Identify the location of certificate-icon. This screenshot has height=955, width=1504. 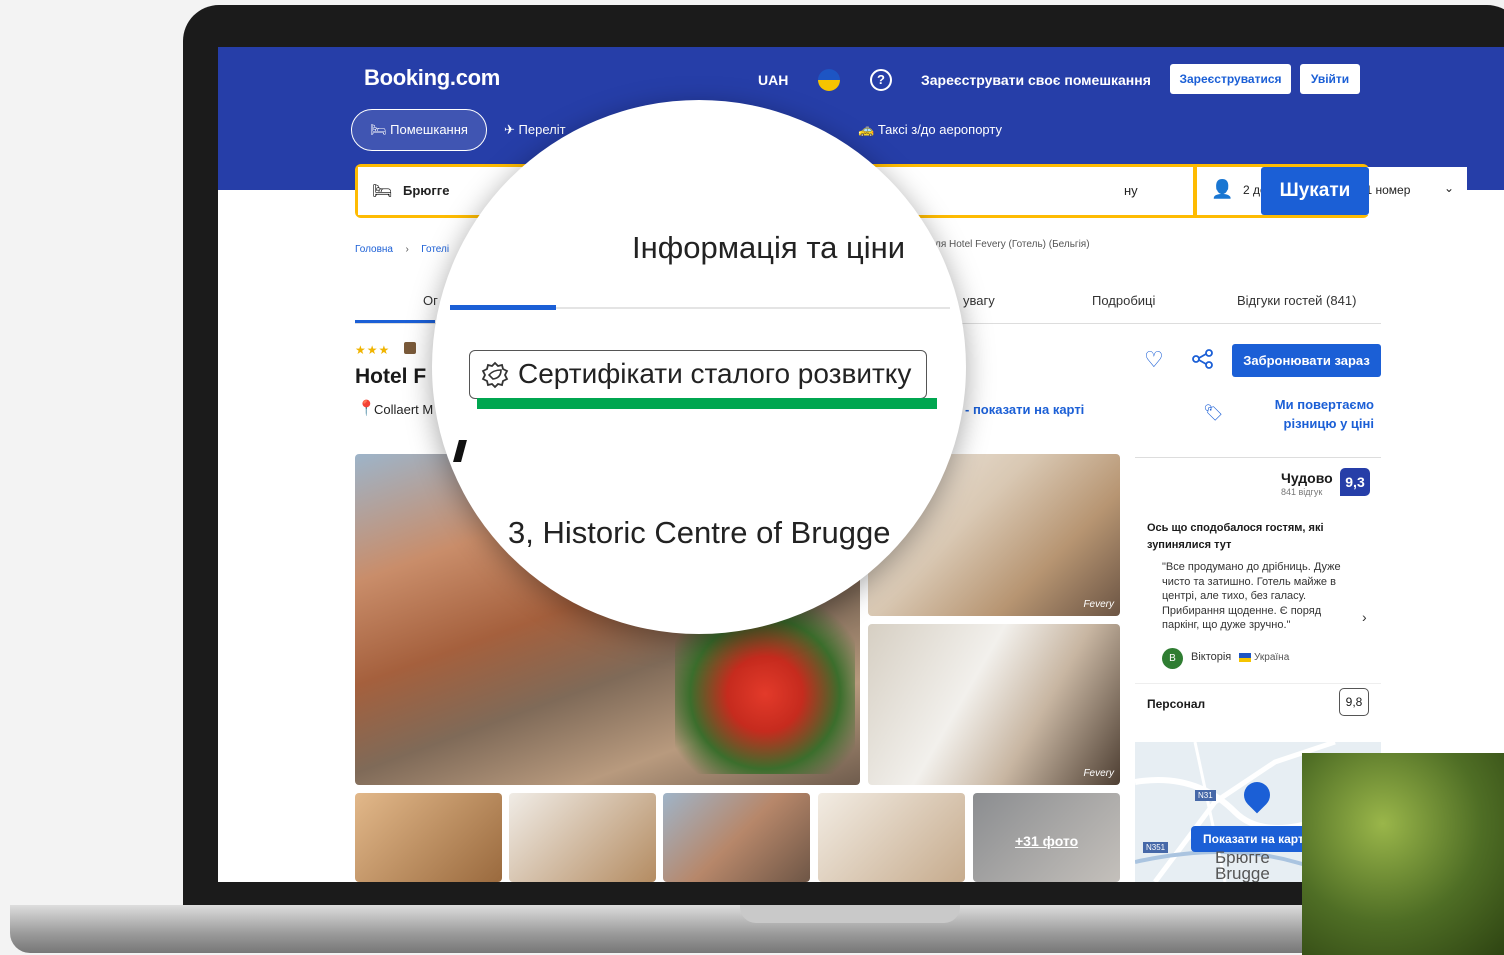
(495, 375).